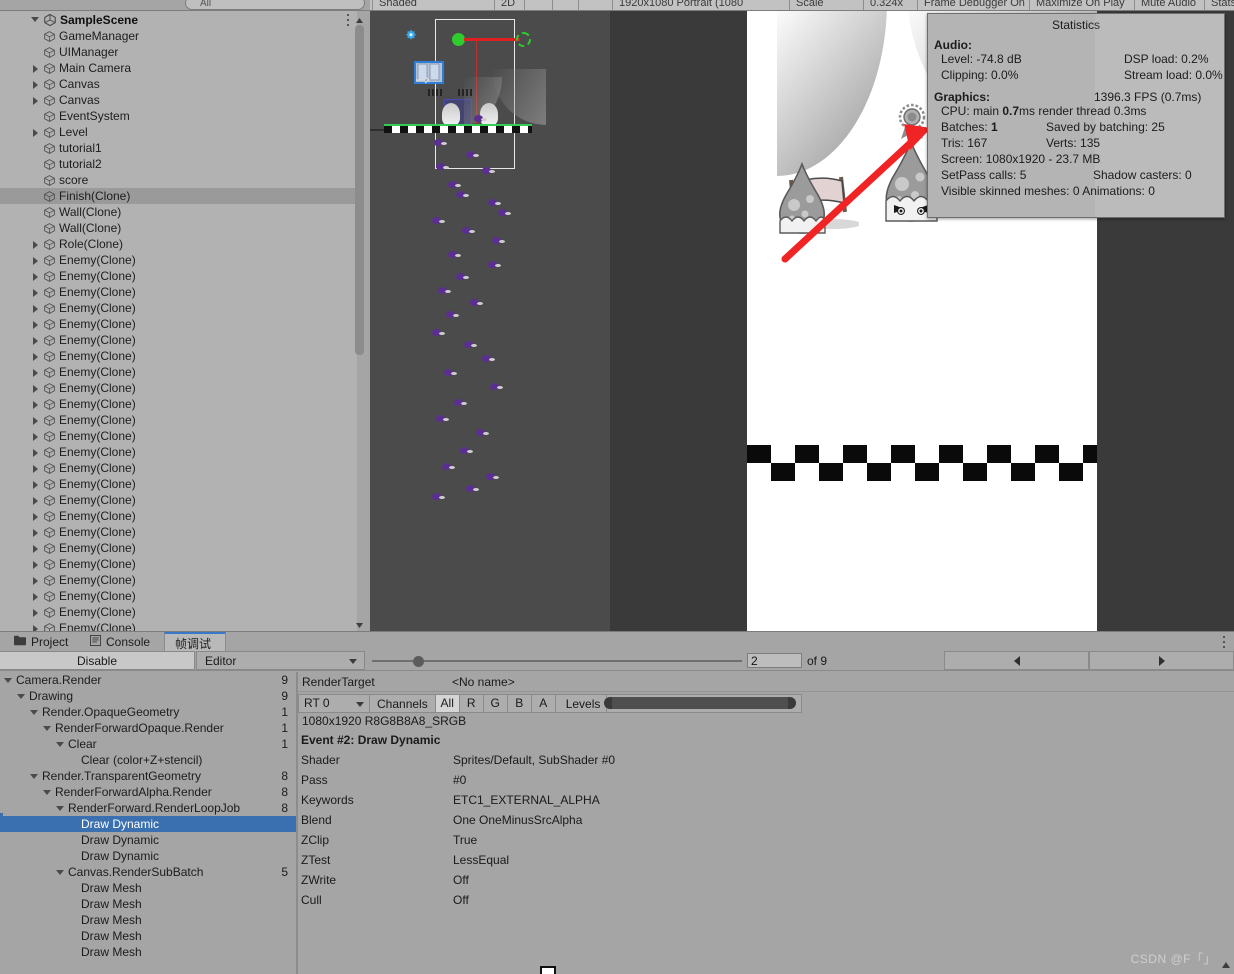 This screenshot has width=1234, height=974. Describe the element at coordinates (348, 20) in the screenshot. I see `hierarchy-menu-icon` at that location.